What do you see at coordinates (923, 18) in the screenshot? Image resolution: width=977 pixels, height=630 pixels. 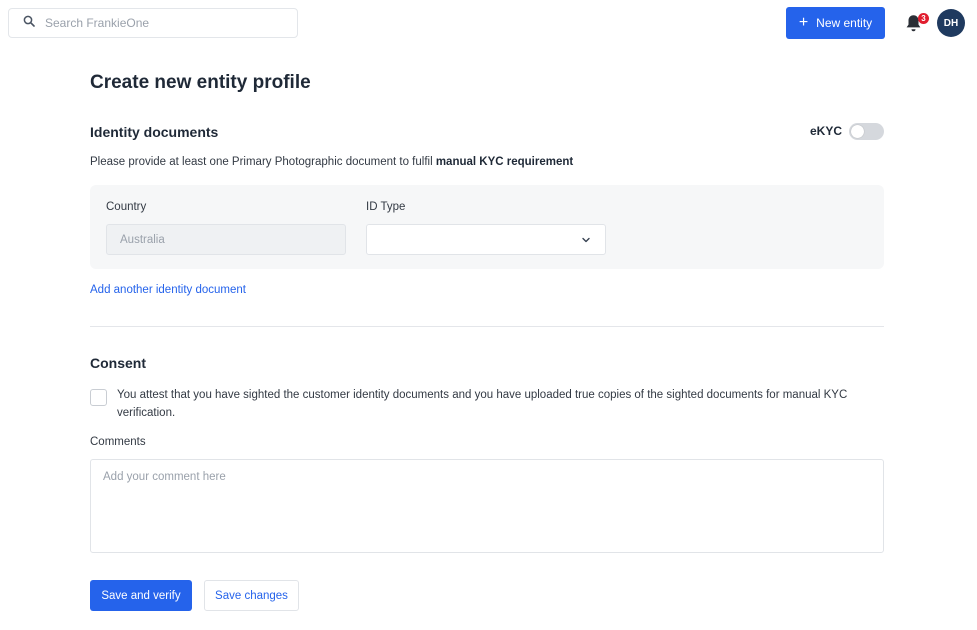 I see `notification-count-badge: 3` at bounding box center [923, 18].